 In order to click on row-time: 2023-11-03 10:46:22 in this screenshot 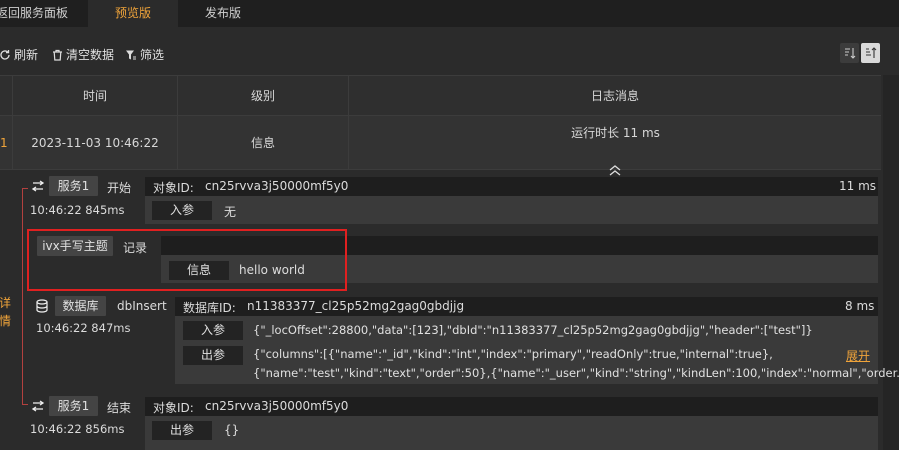, I will do `click(94, 143)`.